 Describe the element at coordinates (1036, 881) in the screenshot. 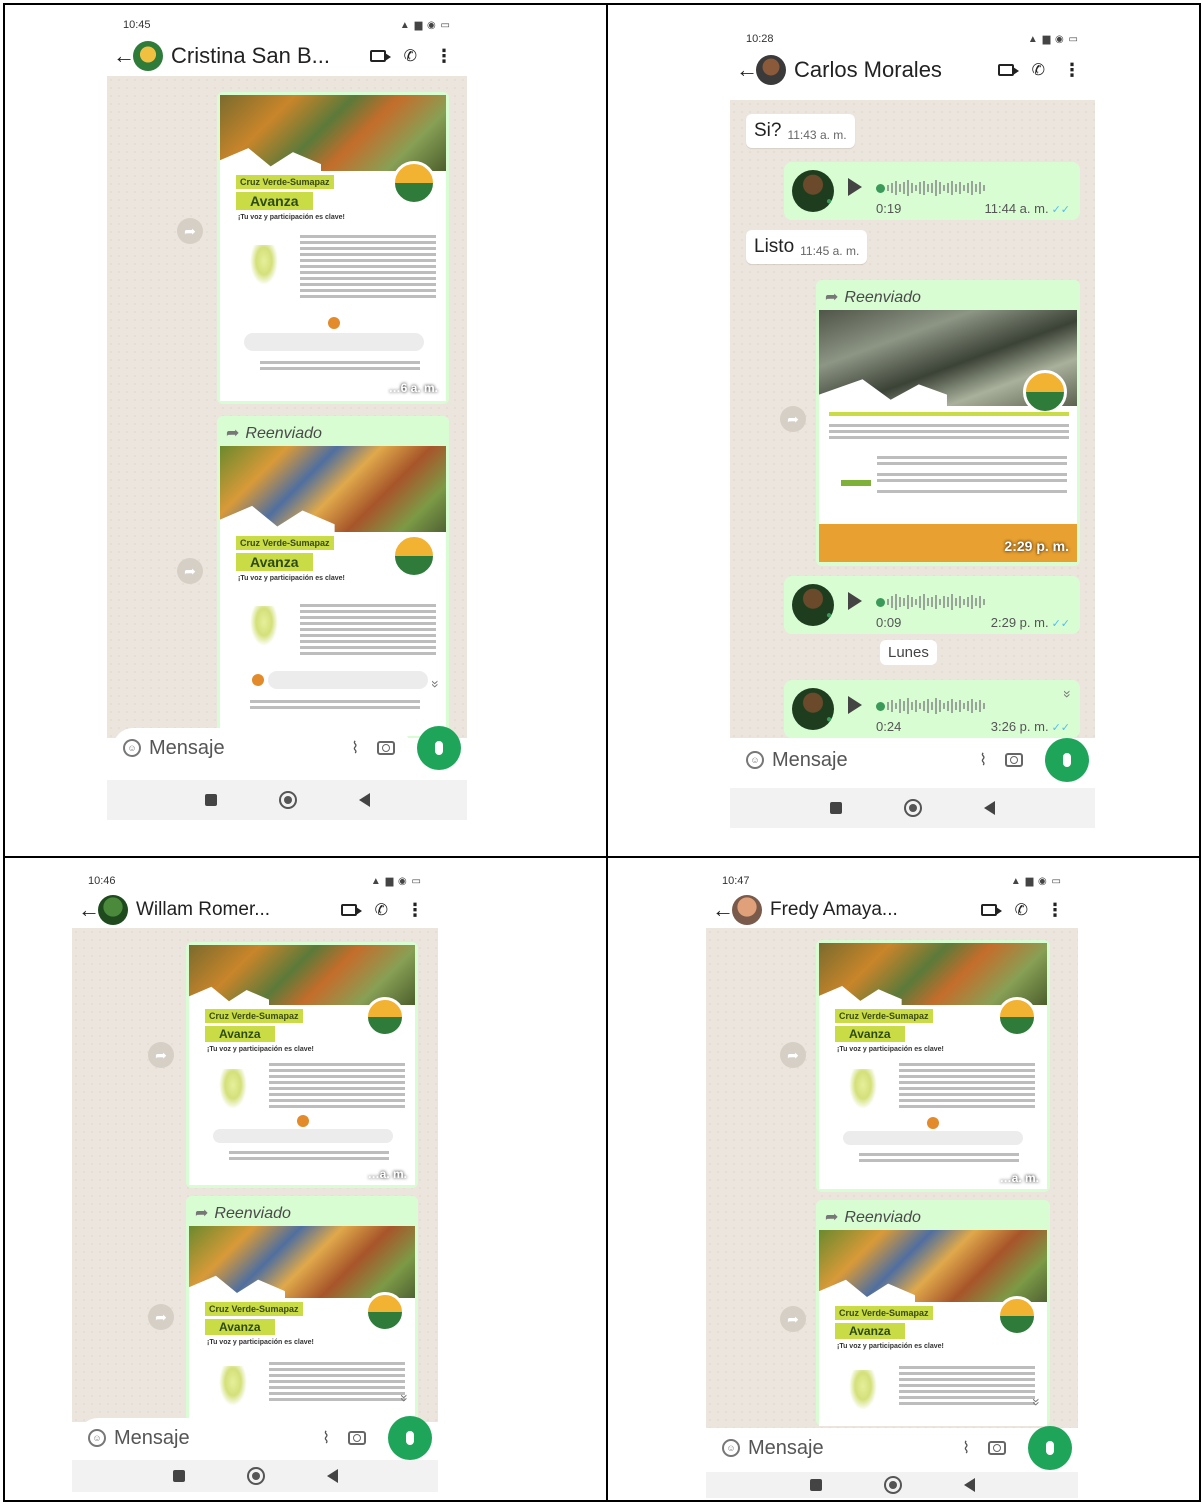

I see `status-icons: ▲ ▆ ◉ ▭` at that location.